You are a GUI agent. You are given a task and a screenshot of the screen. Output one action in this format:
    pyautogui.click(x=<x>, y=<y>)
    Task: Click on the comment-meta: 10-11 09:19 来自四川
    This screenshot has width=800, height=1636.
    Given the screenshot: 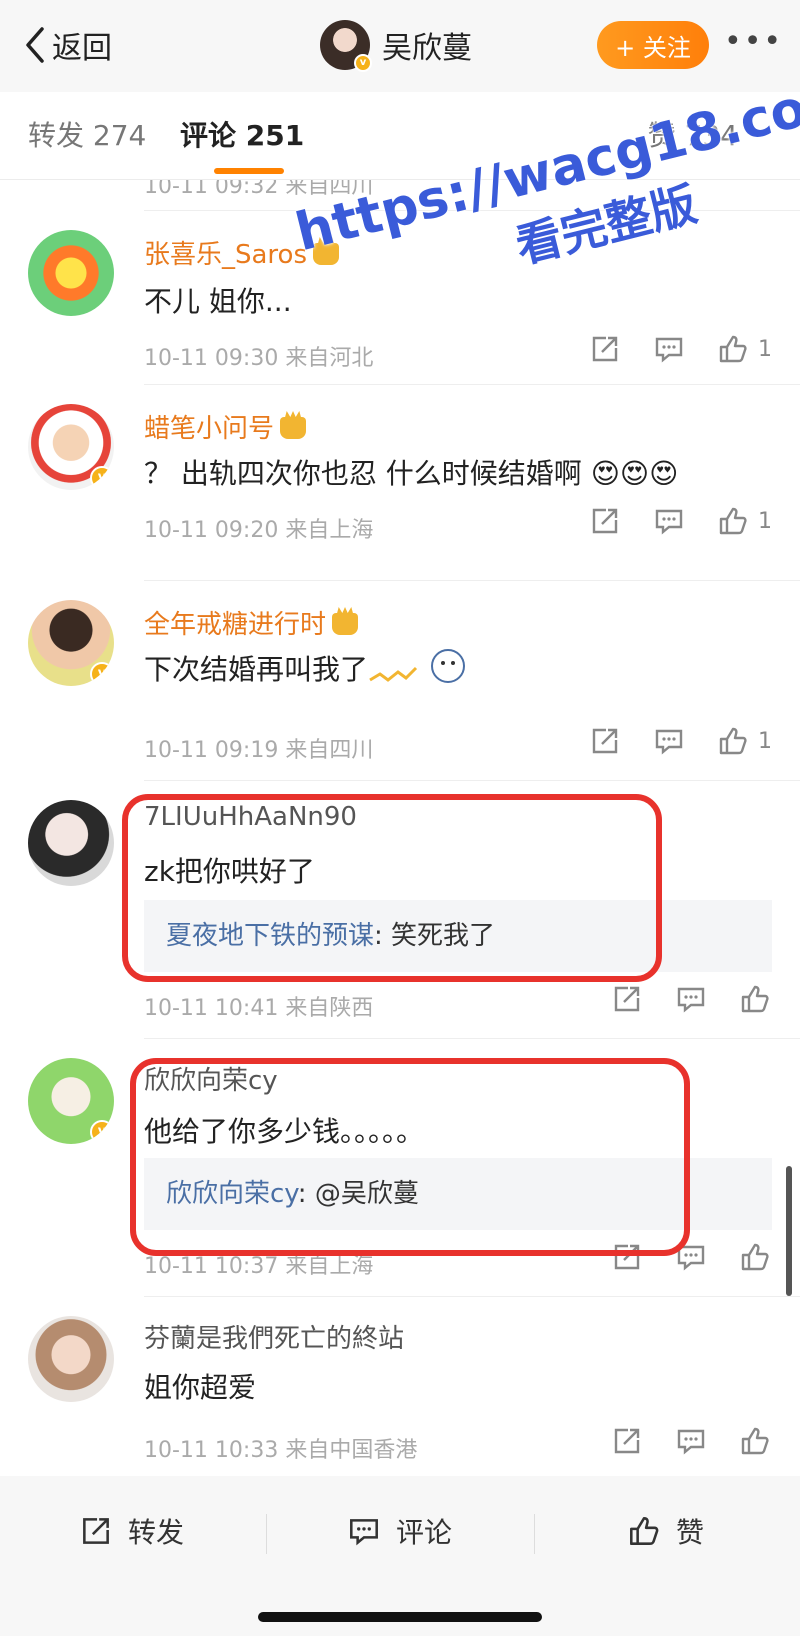 What is the action you would take?
    pyautogui.click(x=259, y=750)
    